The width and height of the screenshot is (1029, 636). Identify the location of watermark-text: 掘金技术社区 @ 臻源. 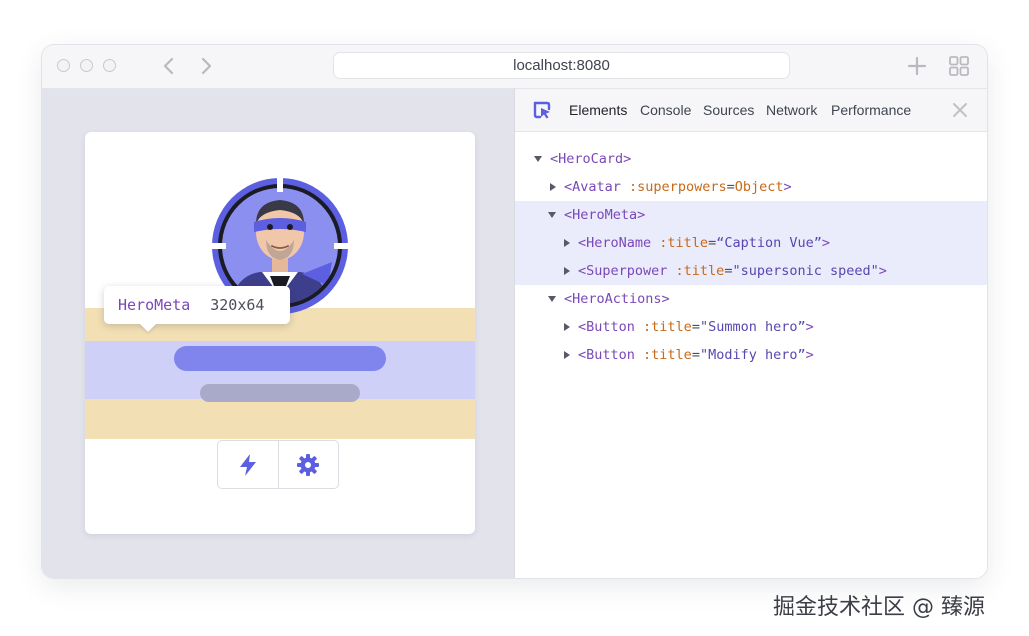
(879, 607).